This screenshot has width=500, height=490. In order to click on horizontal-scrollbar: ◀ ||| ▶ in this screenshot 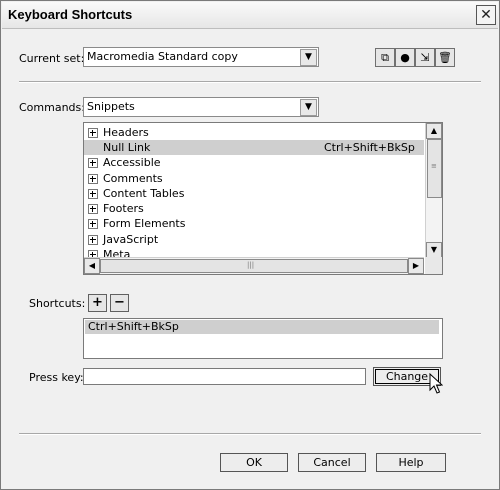, I will do `click(254, 265)`.